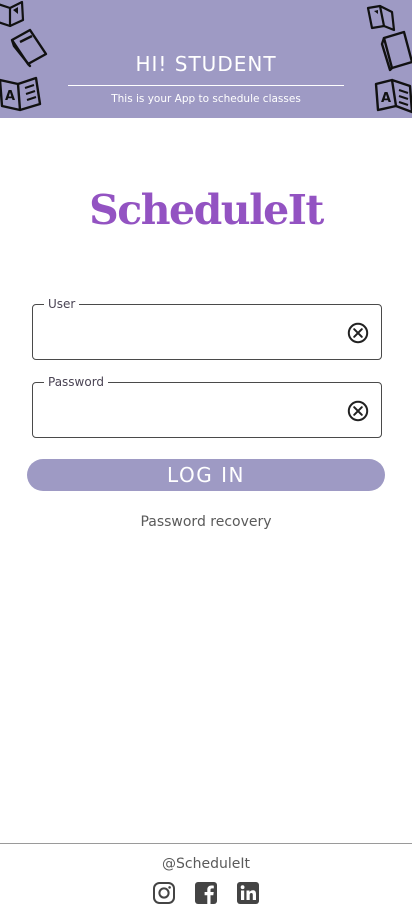 The height and width of the screenshot is (917, 412). What do you see at coordinates (206, 64) in the screenshot?
I see `header-title: HI! STUDENT` at bounding box center [206, 64].